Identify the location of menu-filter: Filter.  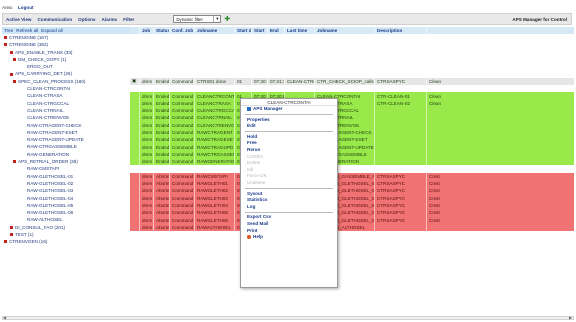
(128, 19).